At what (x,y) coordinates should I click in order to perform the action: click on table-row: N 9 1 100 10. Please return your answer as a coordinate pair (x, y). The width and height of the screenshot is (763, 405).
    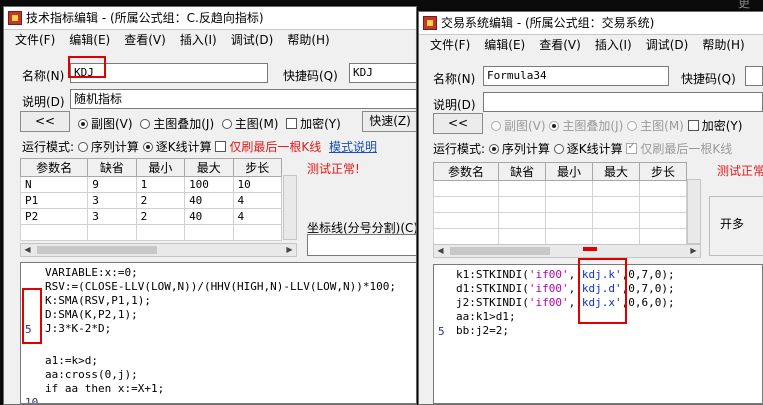
    Looking at the image, I should click on (150, 184).